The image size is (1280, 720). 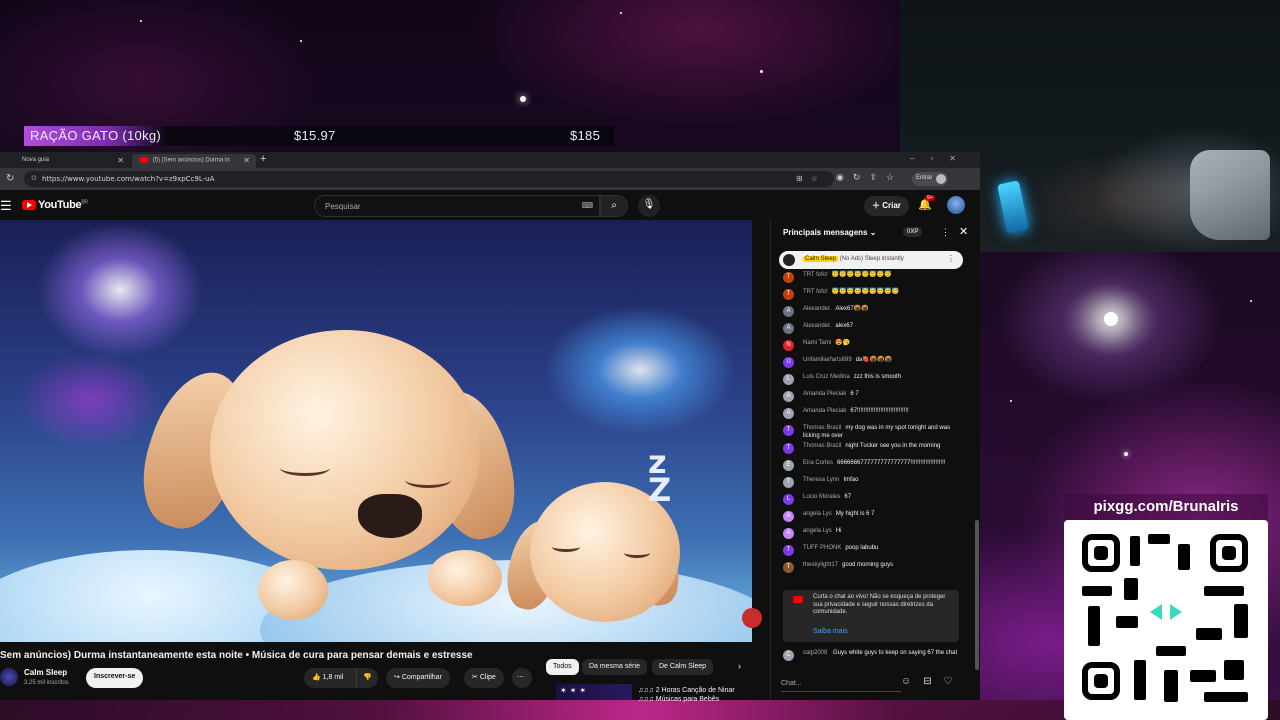 I want to click on xp-badge: 0XP, so click(x=913, y=232).